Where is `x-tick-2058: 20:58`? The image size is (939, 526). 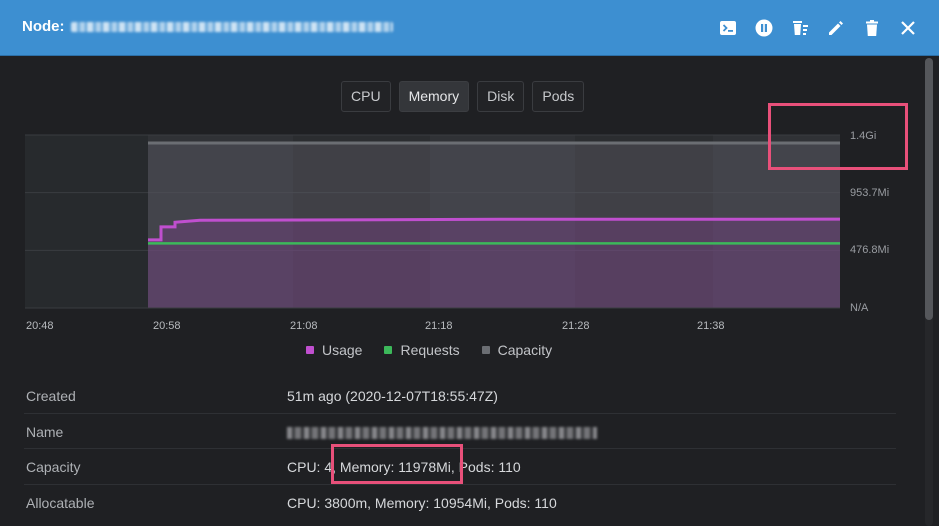
x-tick-2058: 20:58 is located at coordinates (167, 326).